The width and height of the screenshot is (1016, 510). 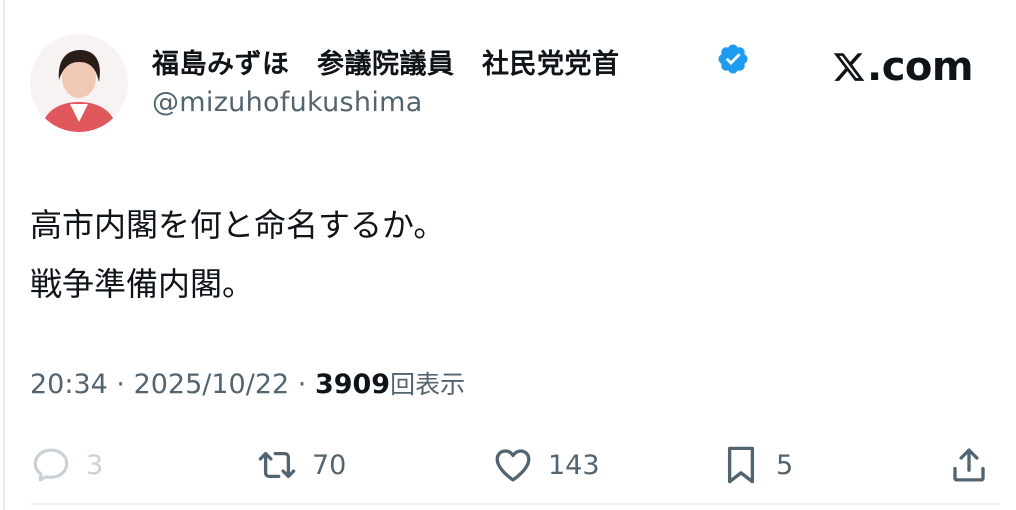 I want to click on repost-icon, so click(x=277, y=465).